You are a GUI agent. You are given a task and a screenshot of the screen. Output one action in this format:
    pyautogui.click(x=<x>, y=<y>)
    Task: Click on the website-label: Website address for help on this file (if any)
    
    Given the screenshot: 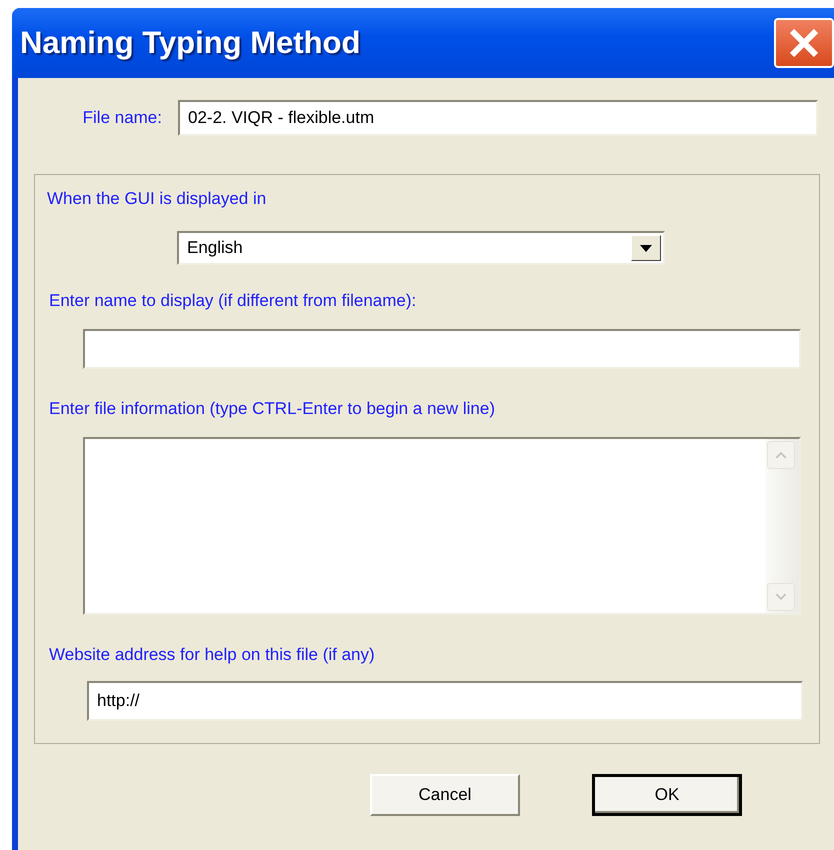 What is the action you would take?
    pyautogui.click(x=212, y=655)
    